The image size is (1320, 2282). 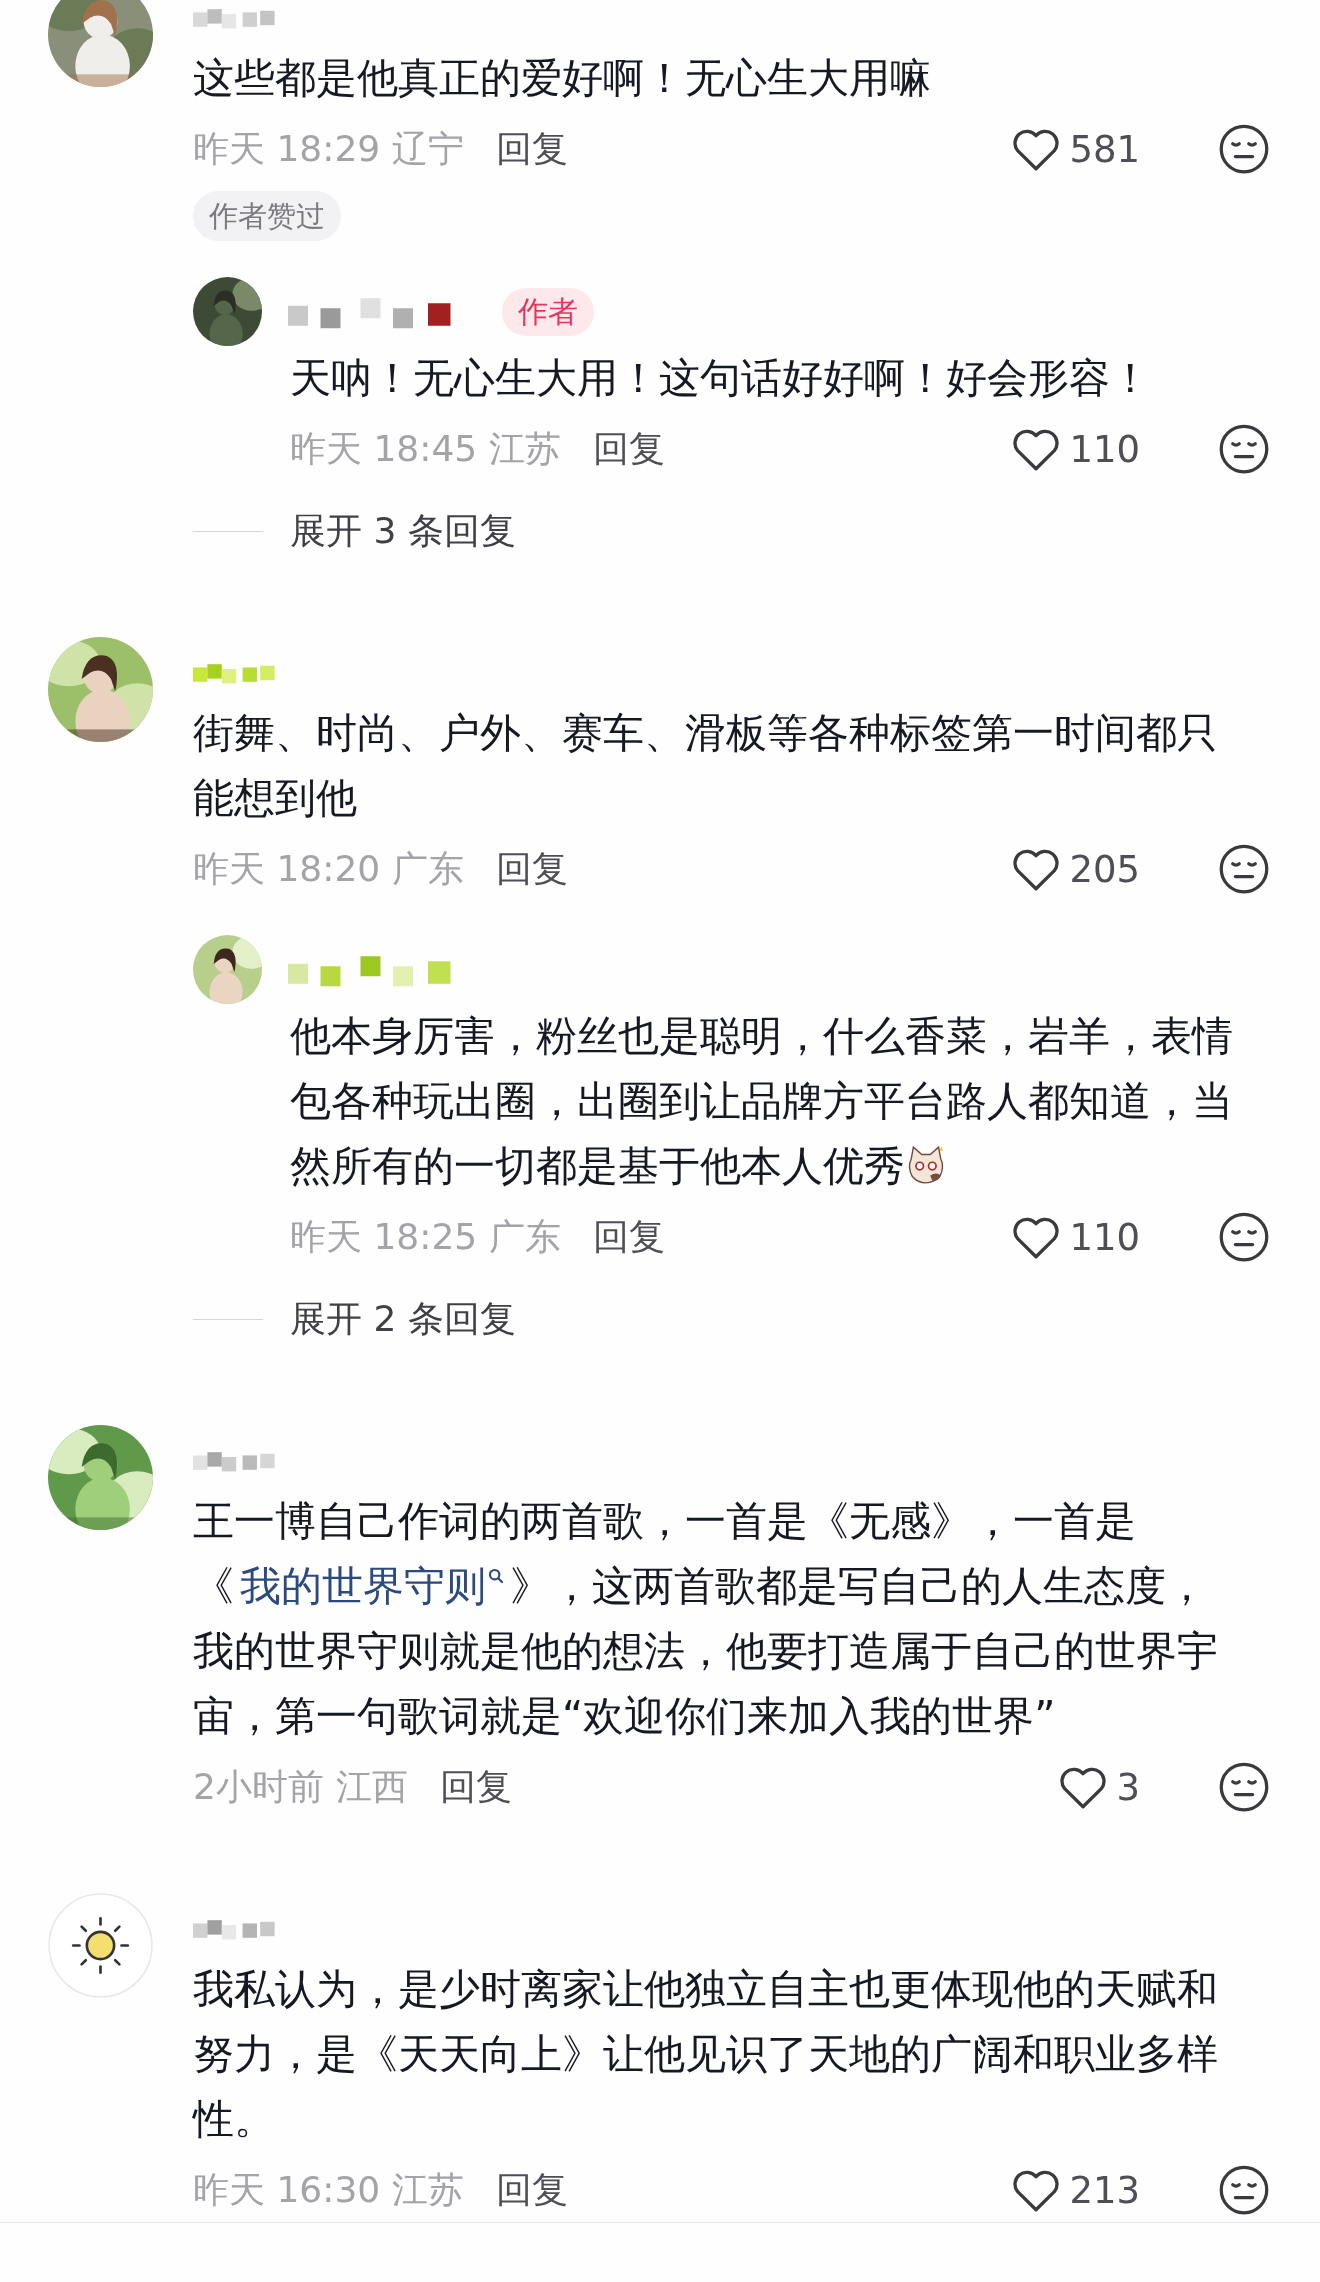 What do you see at coordinates (287, 2189) in the screenshot?
I see `comment-time: 昨天 16:30` at bounding box center [287, 2189].